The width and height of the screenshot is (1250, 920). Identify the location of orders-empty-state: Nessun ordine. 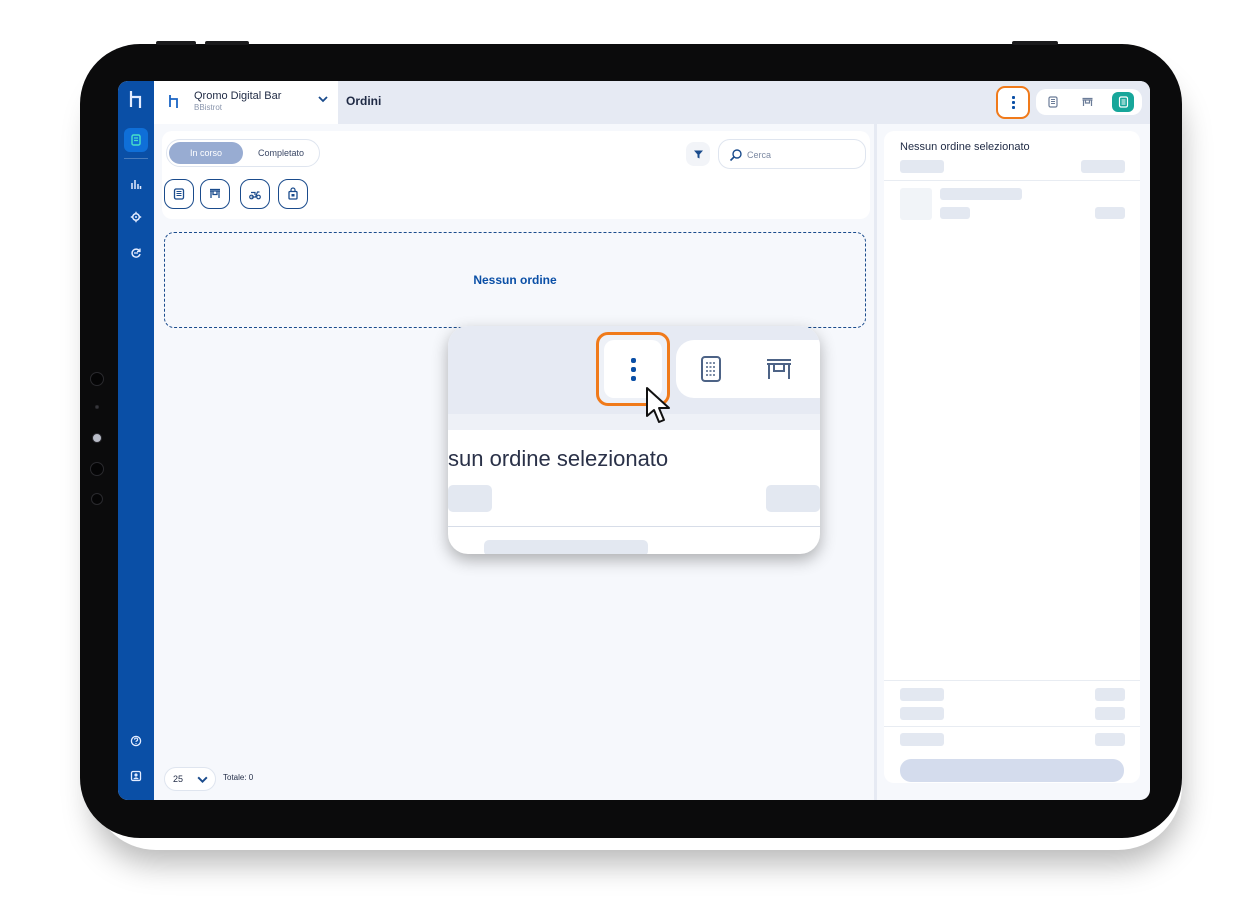
(515, 280).